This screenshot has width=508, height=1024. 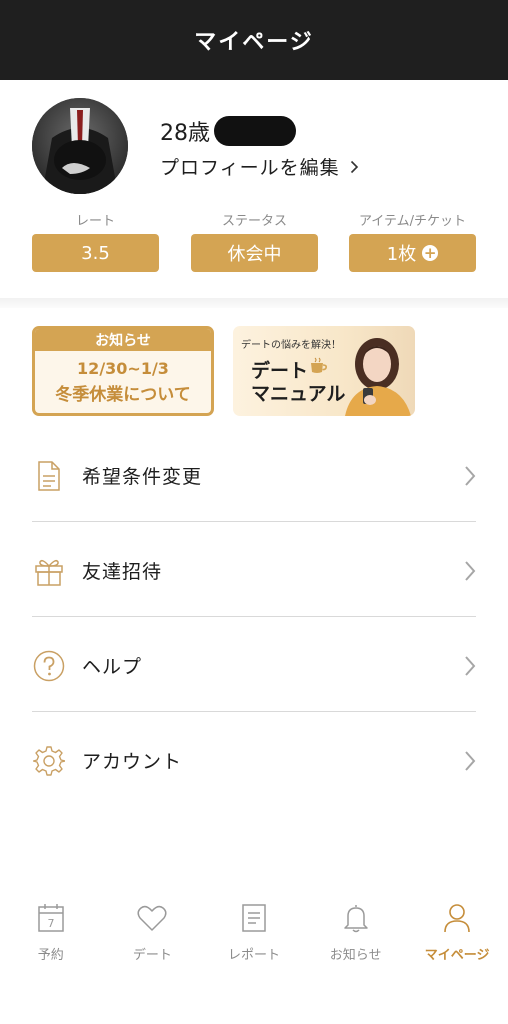 I want to click on bell-icon, so click(x=356, y=918).